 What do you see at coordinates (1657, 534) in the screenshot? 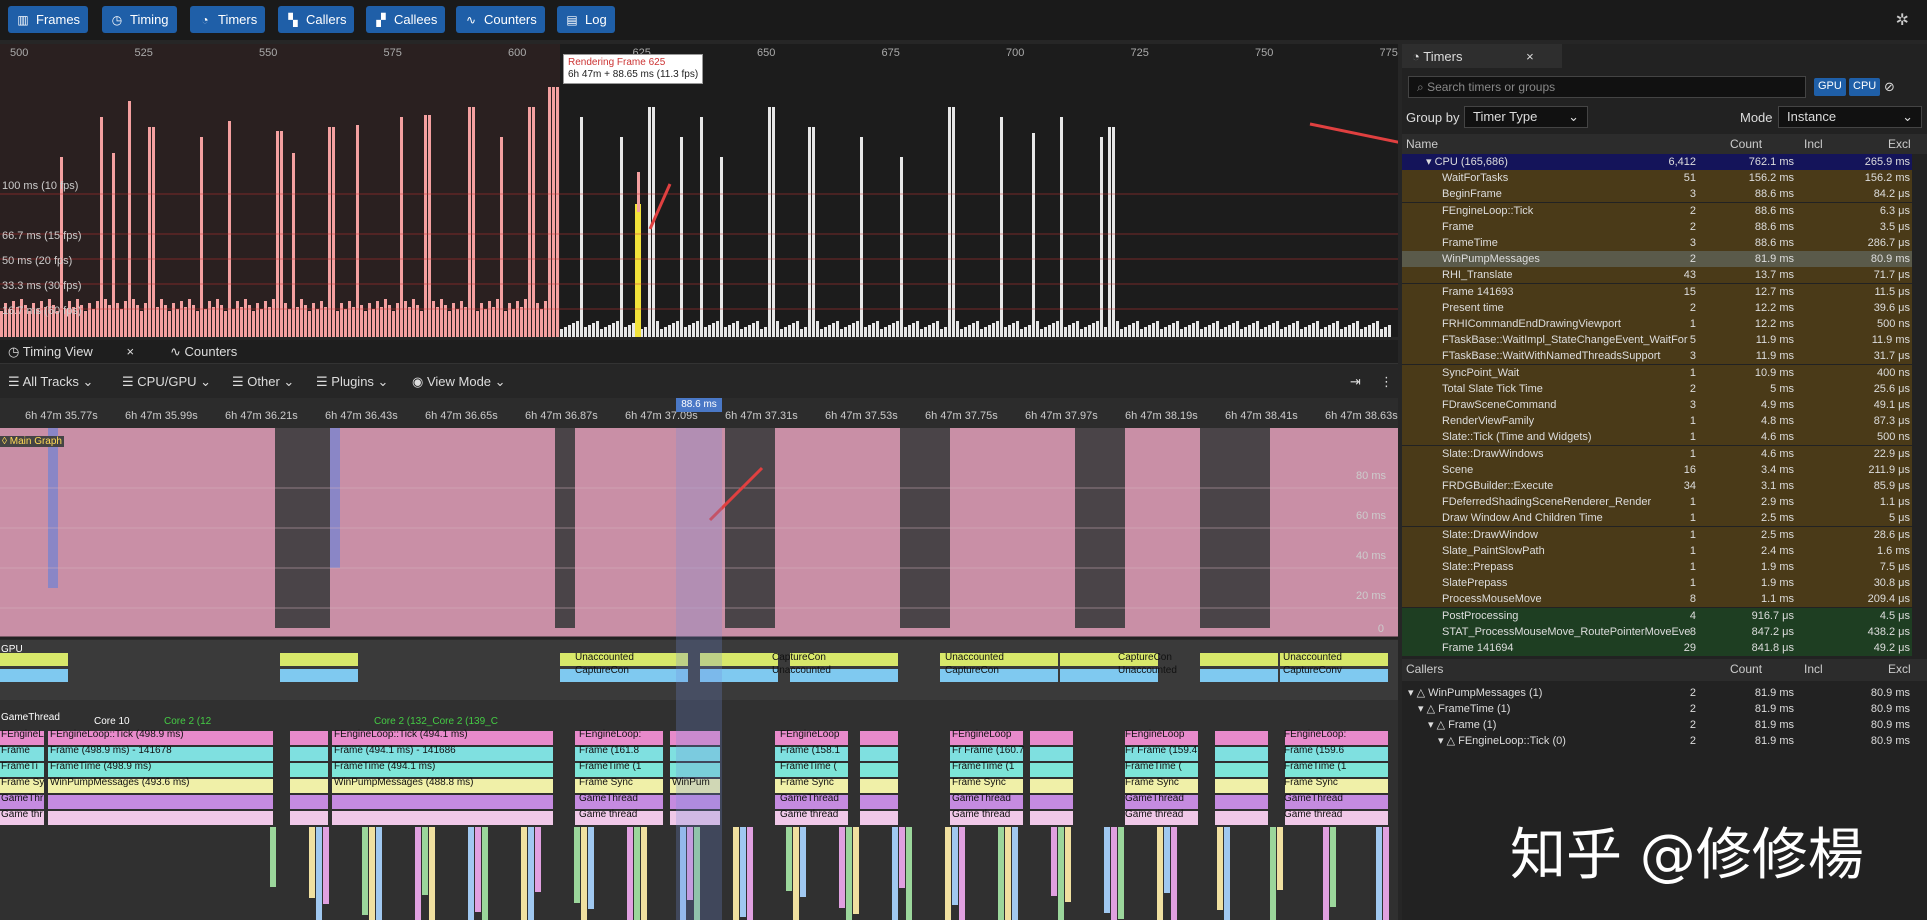
I see `timer-row: Slate::DrawWindow 1 2.5 ms 28.6 μs` at bounding box center [1657, 534].